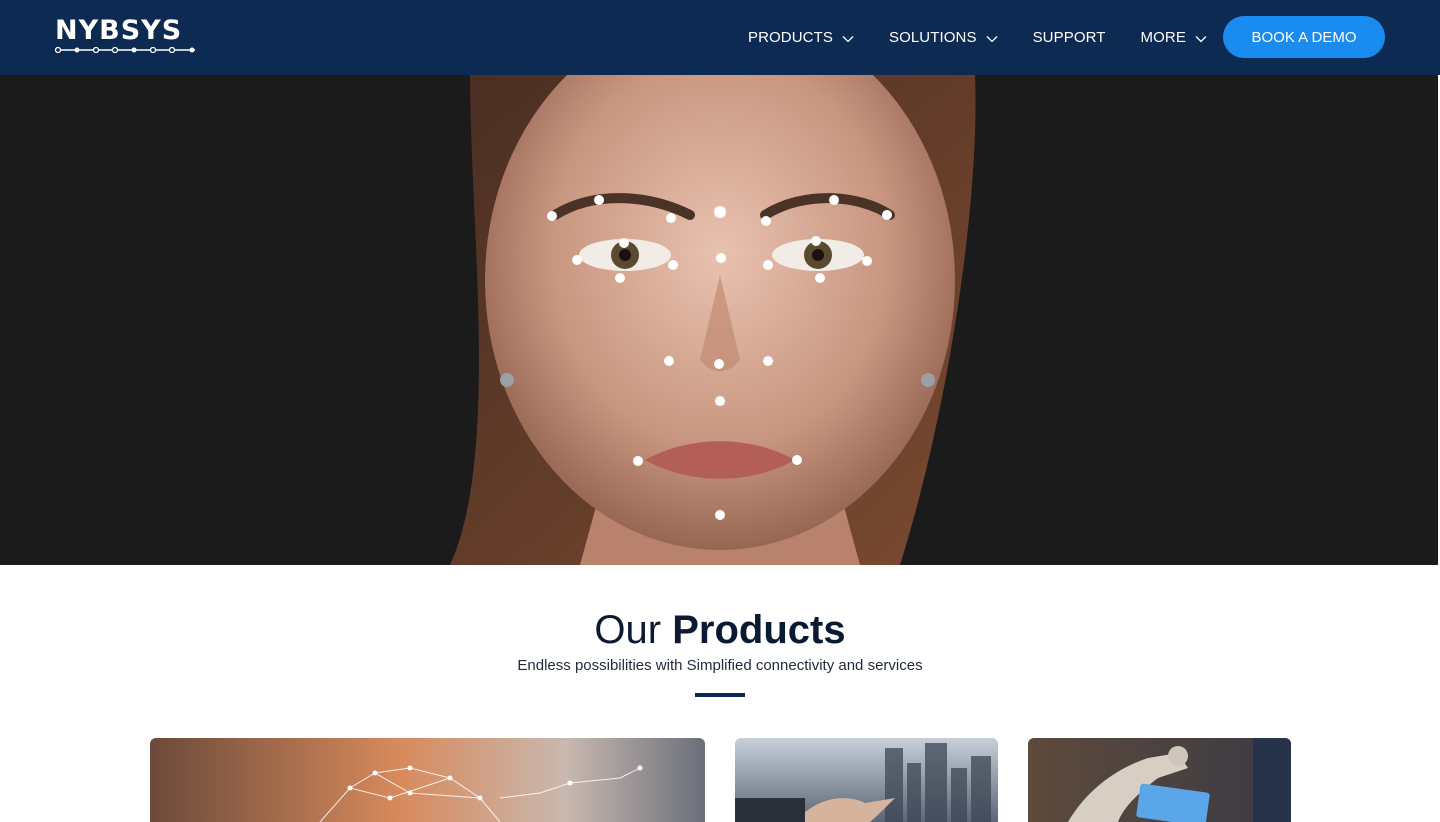 The width and height of the screenshot is (1440, 822). I want to click on robot-tablet-image, so click(1159, 780).